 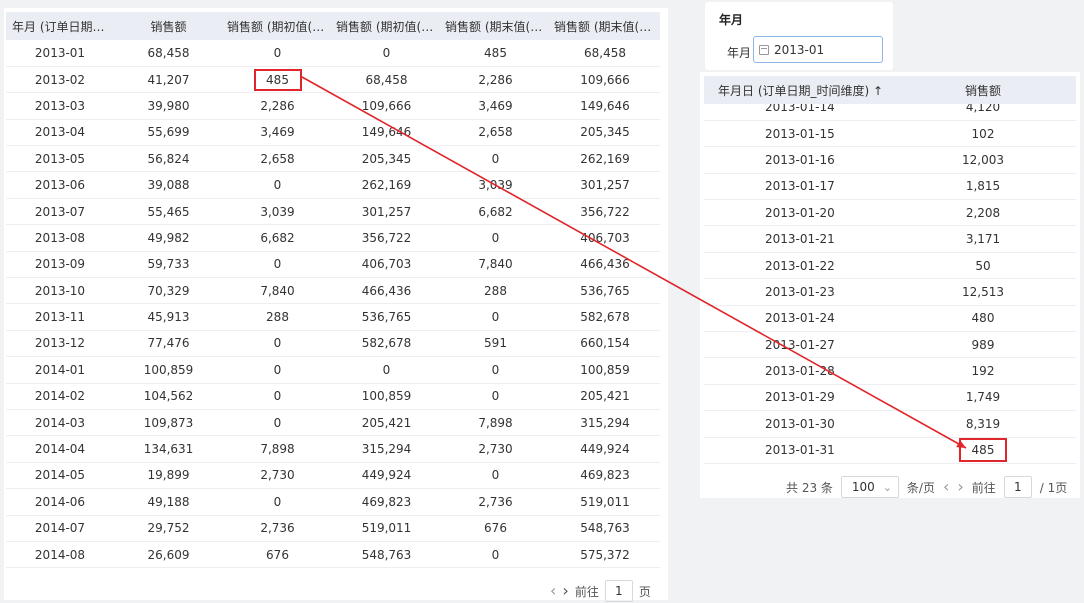 I want to click on value-cell: 192, so click(x=983, y=371).